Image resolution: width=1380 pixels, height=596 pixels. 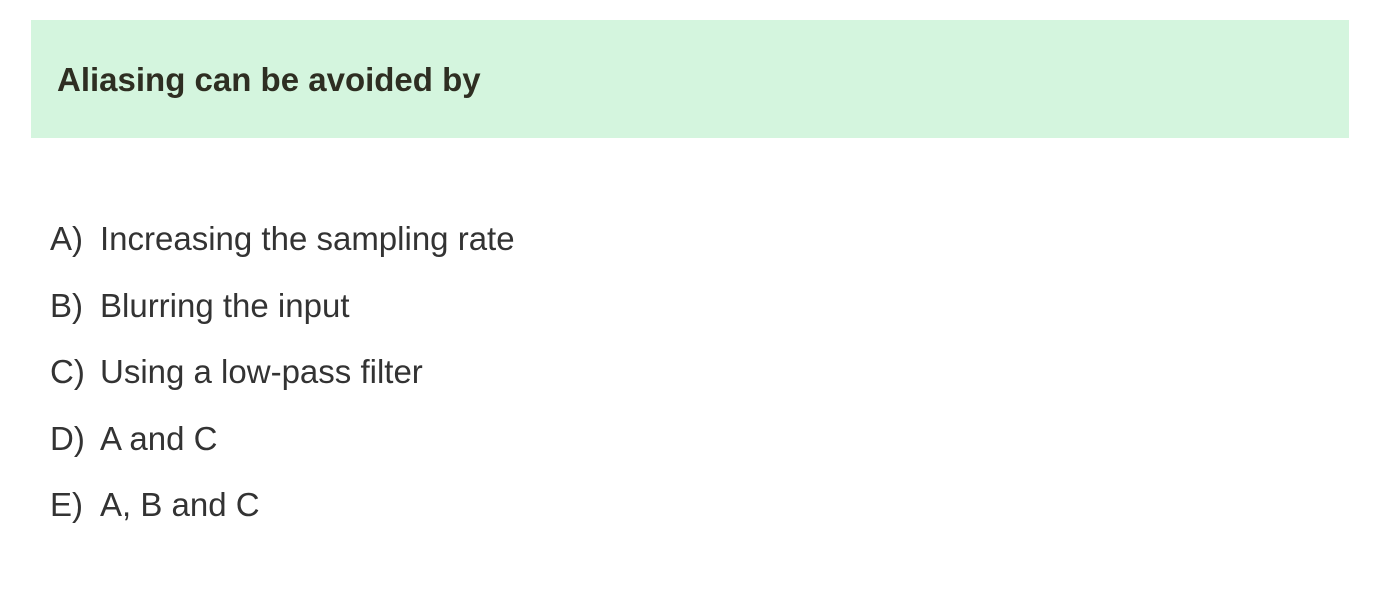 I want to click on option-text: A and C, so click(x=159, y=438).